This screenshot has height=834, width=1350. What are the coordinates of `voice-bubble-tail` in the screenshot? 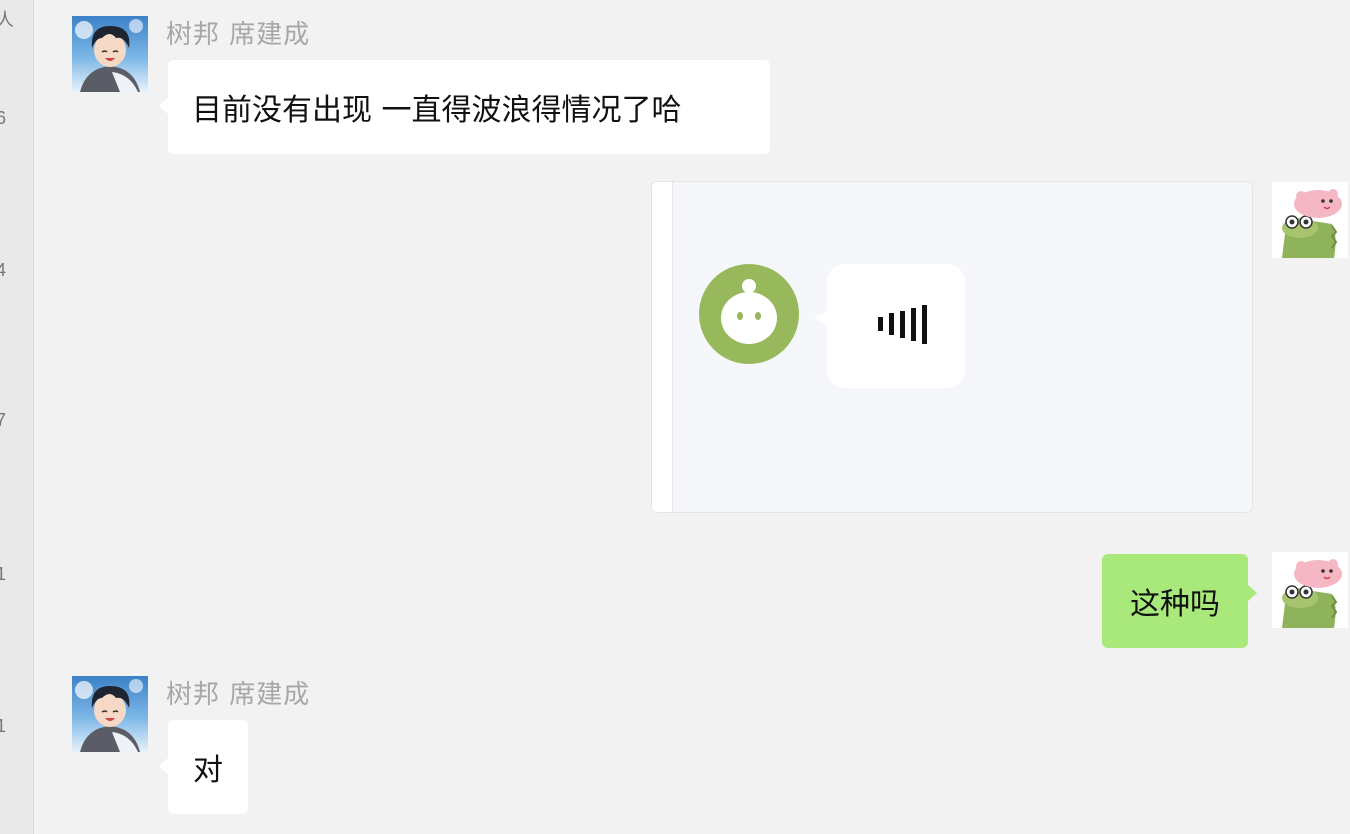 It's located at (821, 318).